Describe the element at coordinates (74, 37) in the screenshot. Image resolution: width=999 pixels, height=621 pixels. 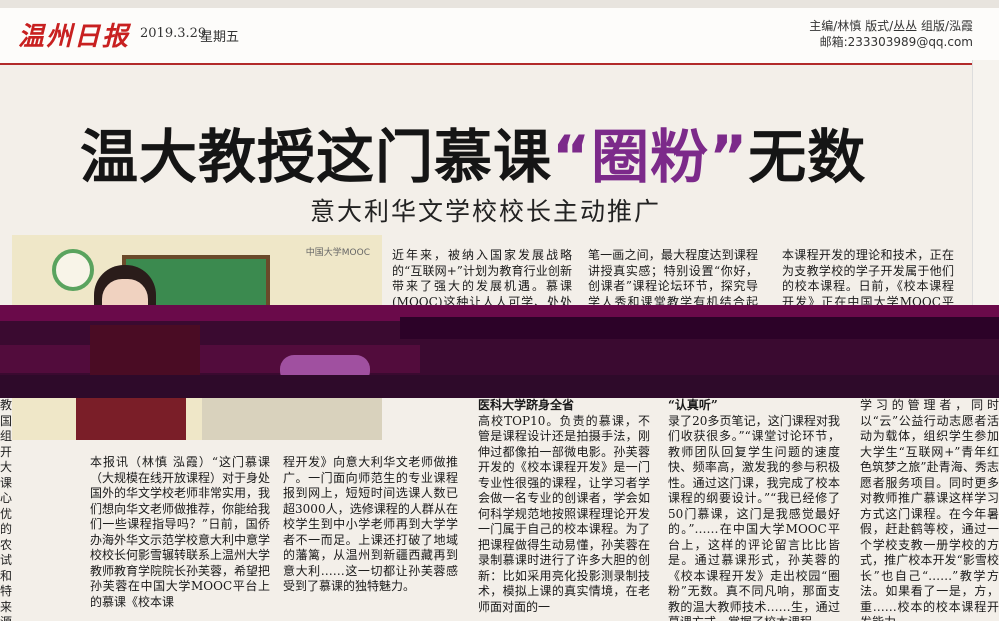
I see `masthead: 温州日报` at that location.